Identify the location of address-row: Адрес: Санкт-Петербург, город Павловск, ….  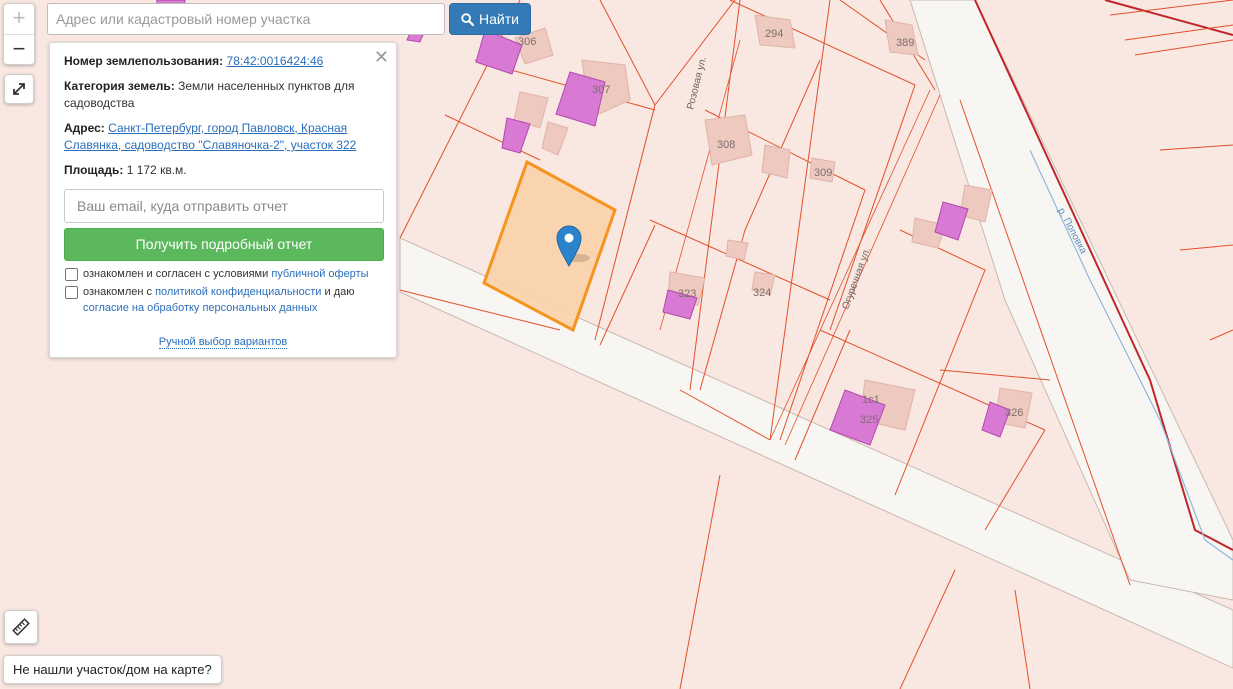
(223, 137).